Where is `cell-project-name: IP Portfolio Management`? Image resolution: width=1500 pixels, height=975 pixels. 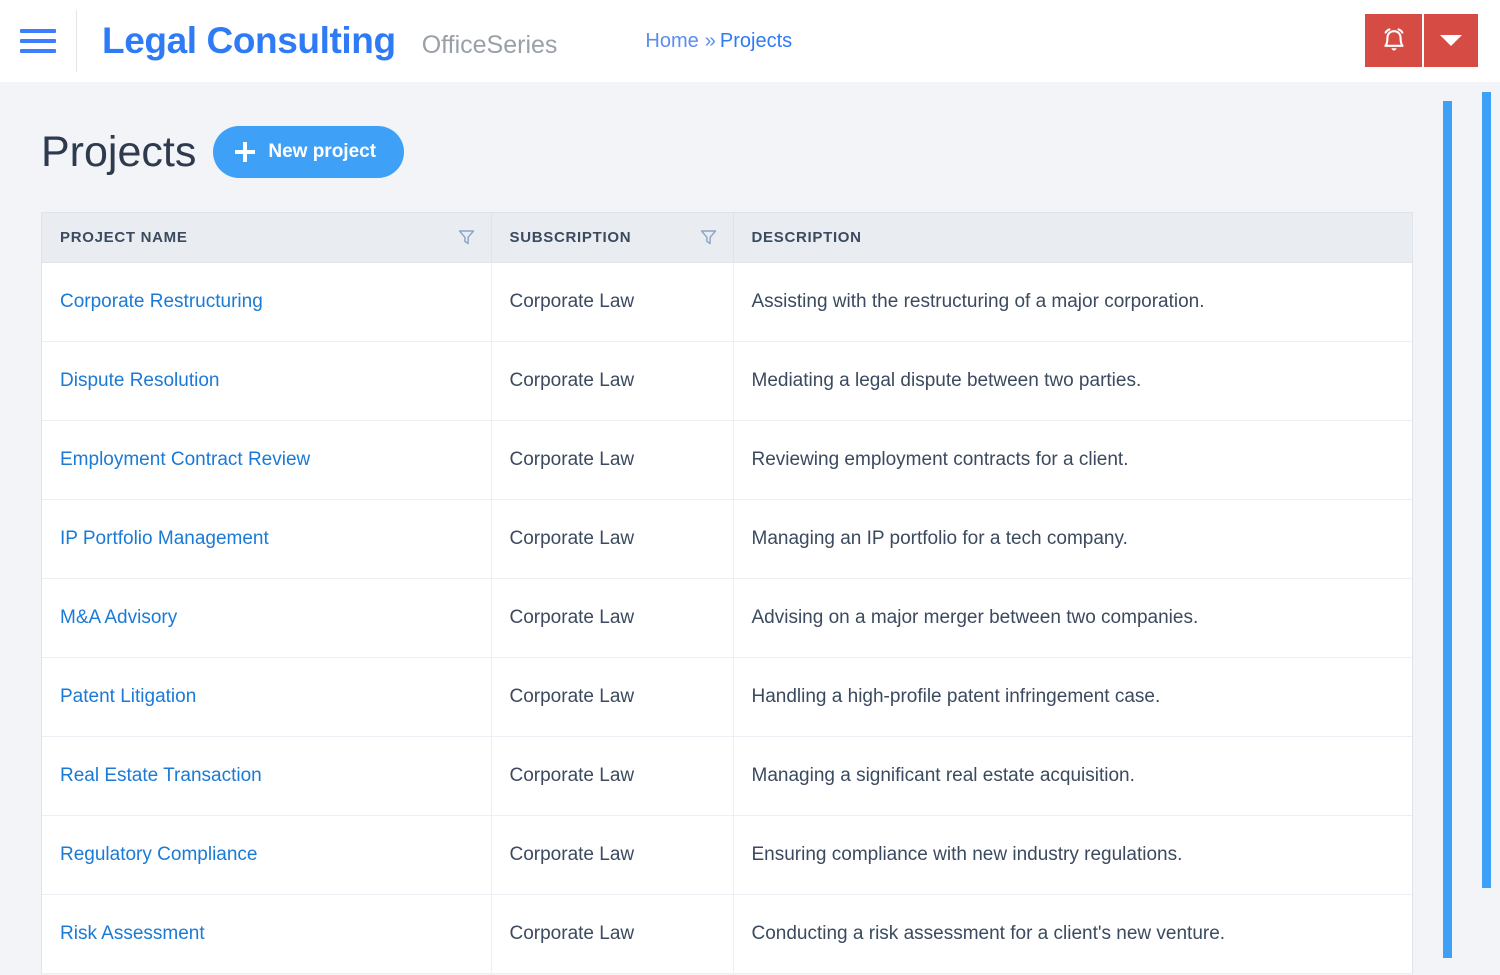 cell-project-name: IP Portfolio Management is located at coordinates (267, 539).